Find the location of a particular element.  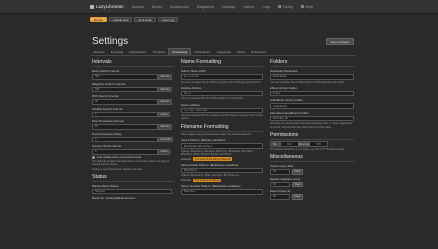

filename-format-header: Filename Formatting is located at coordinates (222, 128).